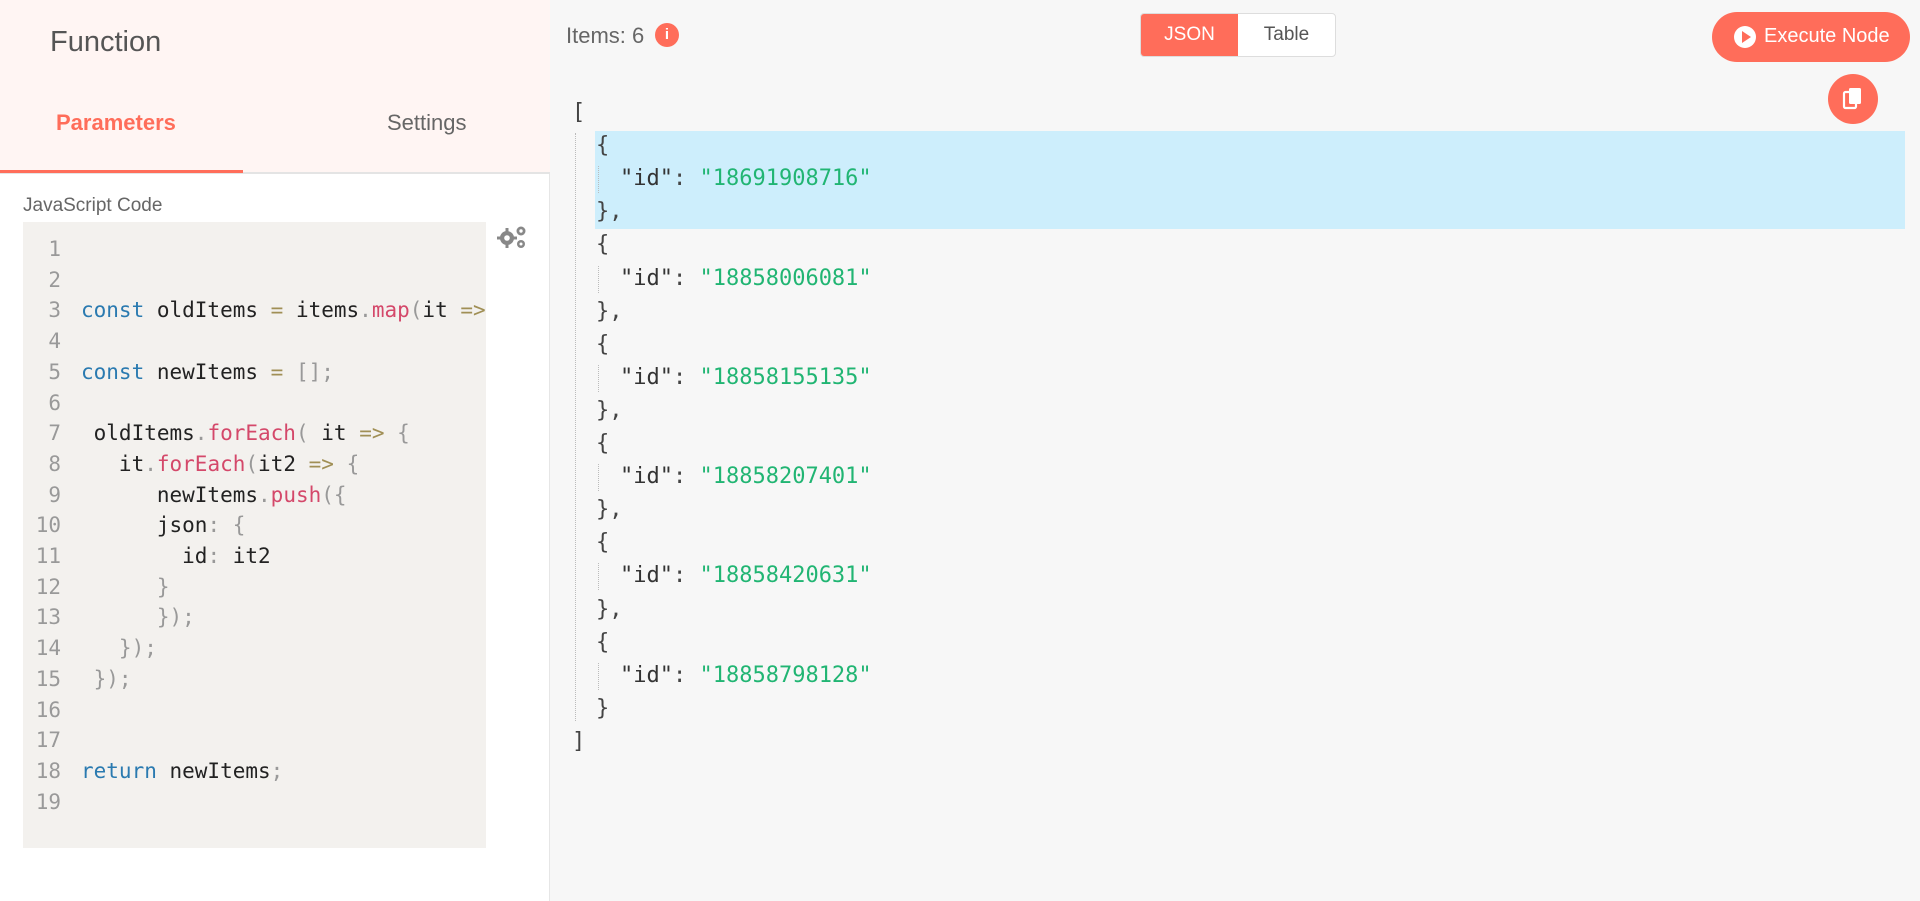 The width and height of the screenshot is (1920, 901). I want to click on line-number: 19, so click(48, 801).